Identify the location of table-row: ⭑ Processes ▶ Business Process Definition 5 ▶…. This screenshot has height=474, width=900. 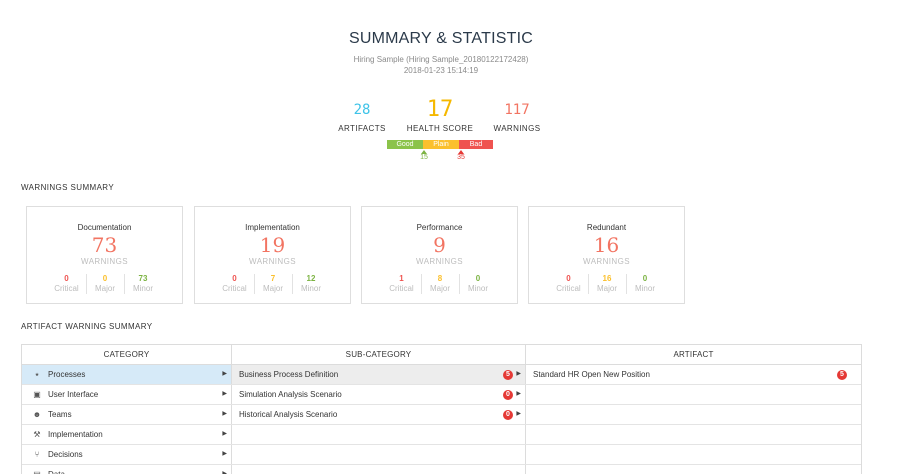
(441, 375).